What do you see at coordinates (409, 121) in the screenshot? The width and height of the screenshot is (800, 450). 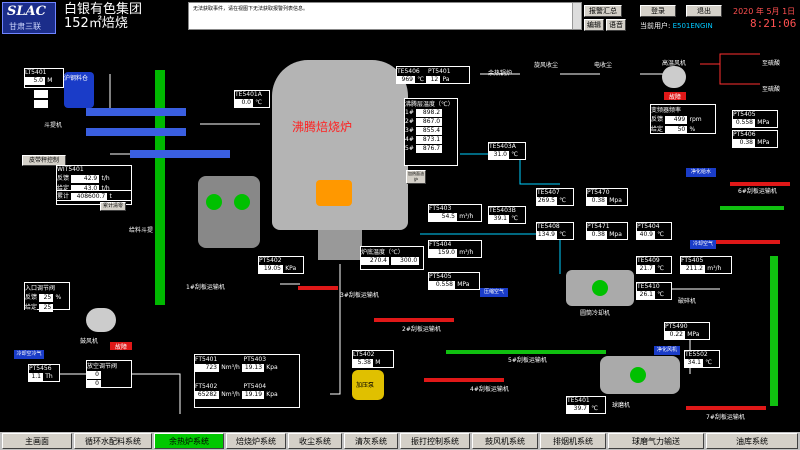 I see `layer-temp-label: 2#` at bounding box center [409, 121].